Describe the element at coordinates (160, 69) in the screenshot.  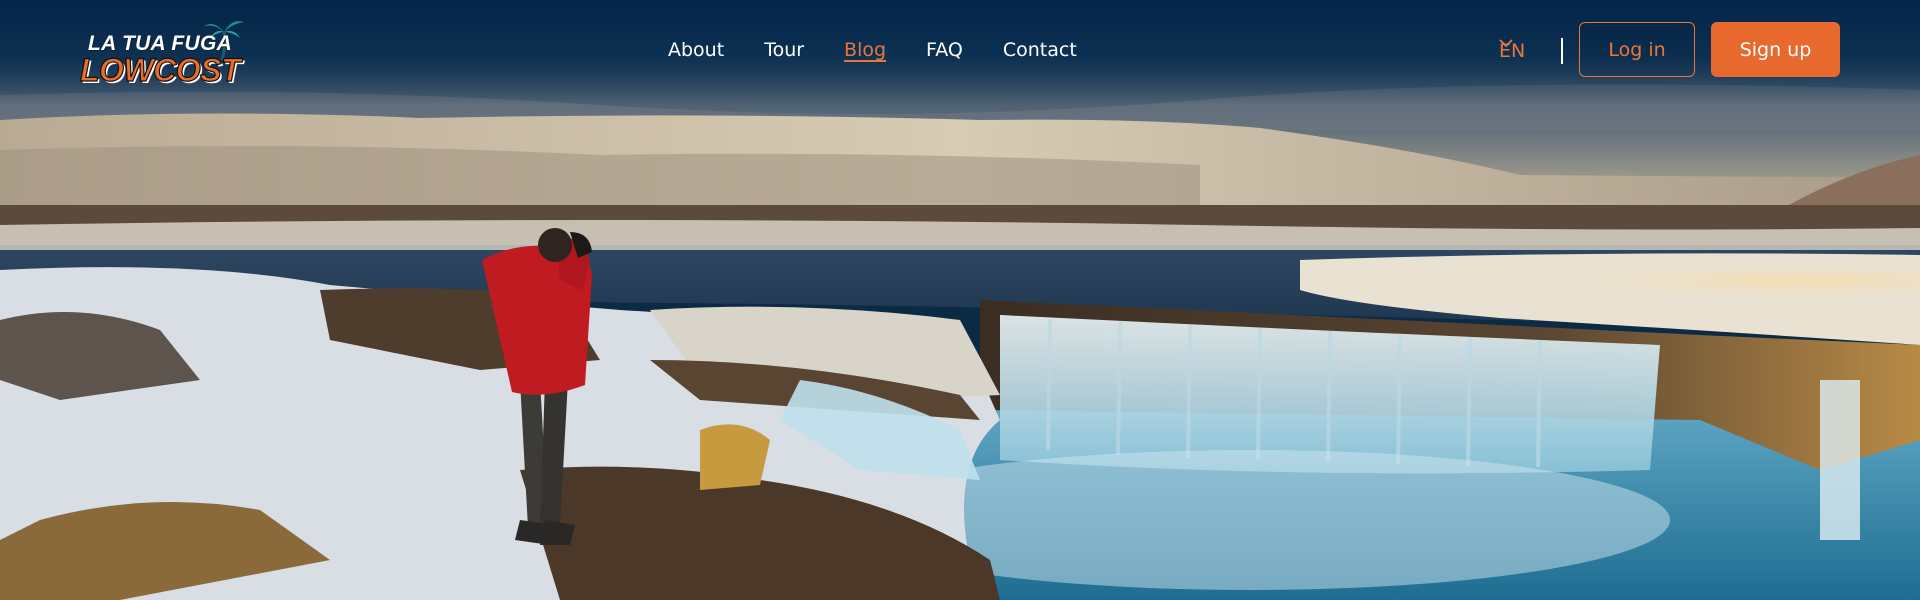
I see `brand-name-line2: LOWCOST` at that location.